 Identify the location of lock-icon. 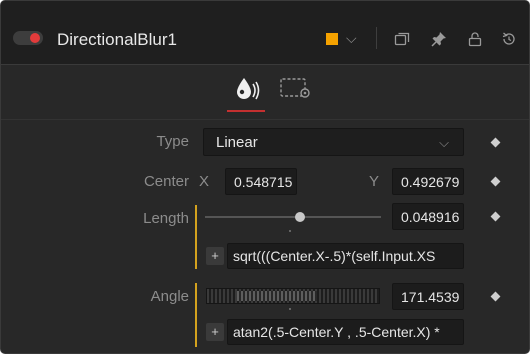
(475, 39).